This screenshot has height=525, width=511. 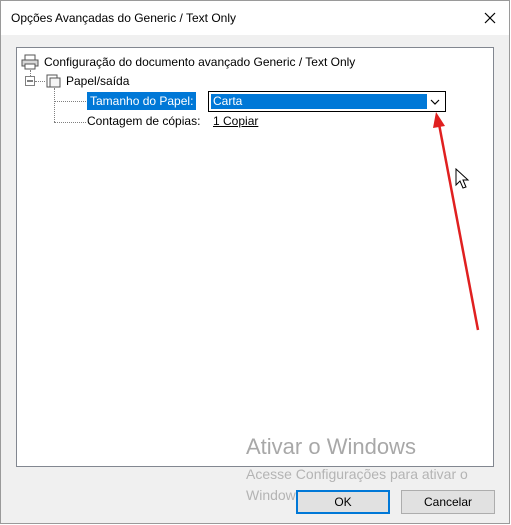 What do you see at coordinates (462, 178) in the screenshot?
I see `mouse-cursor-icon` at bounding box center [462, 178].